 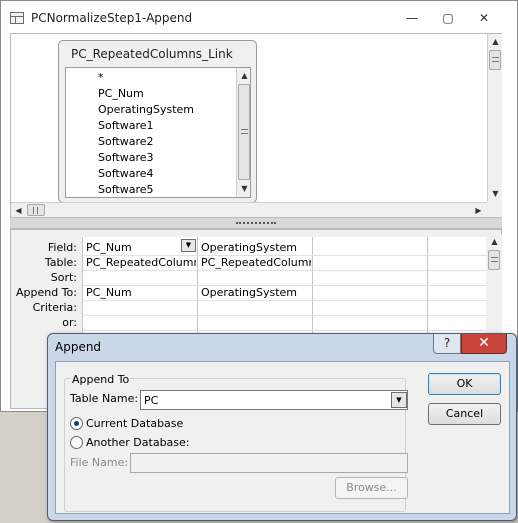 I want to click on pane-splitter, so click(x=256, y=223).